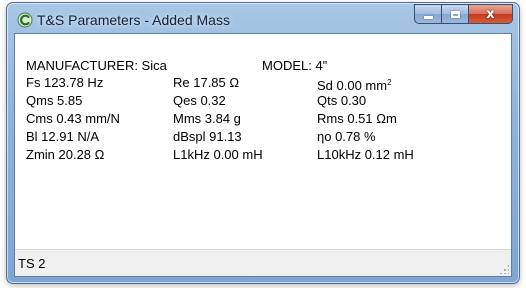 The height and width of the screenshot is (288, 526). Describe the element at coordinates (346, 136) in the screenshot. I see `param-eta: ηo 0.78 %` at that location.